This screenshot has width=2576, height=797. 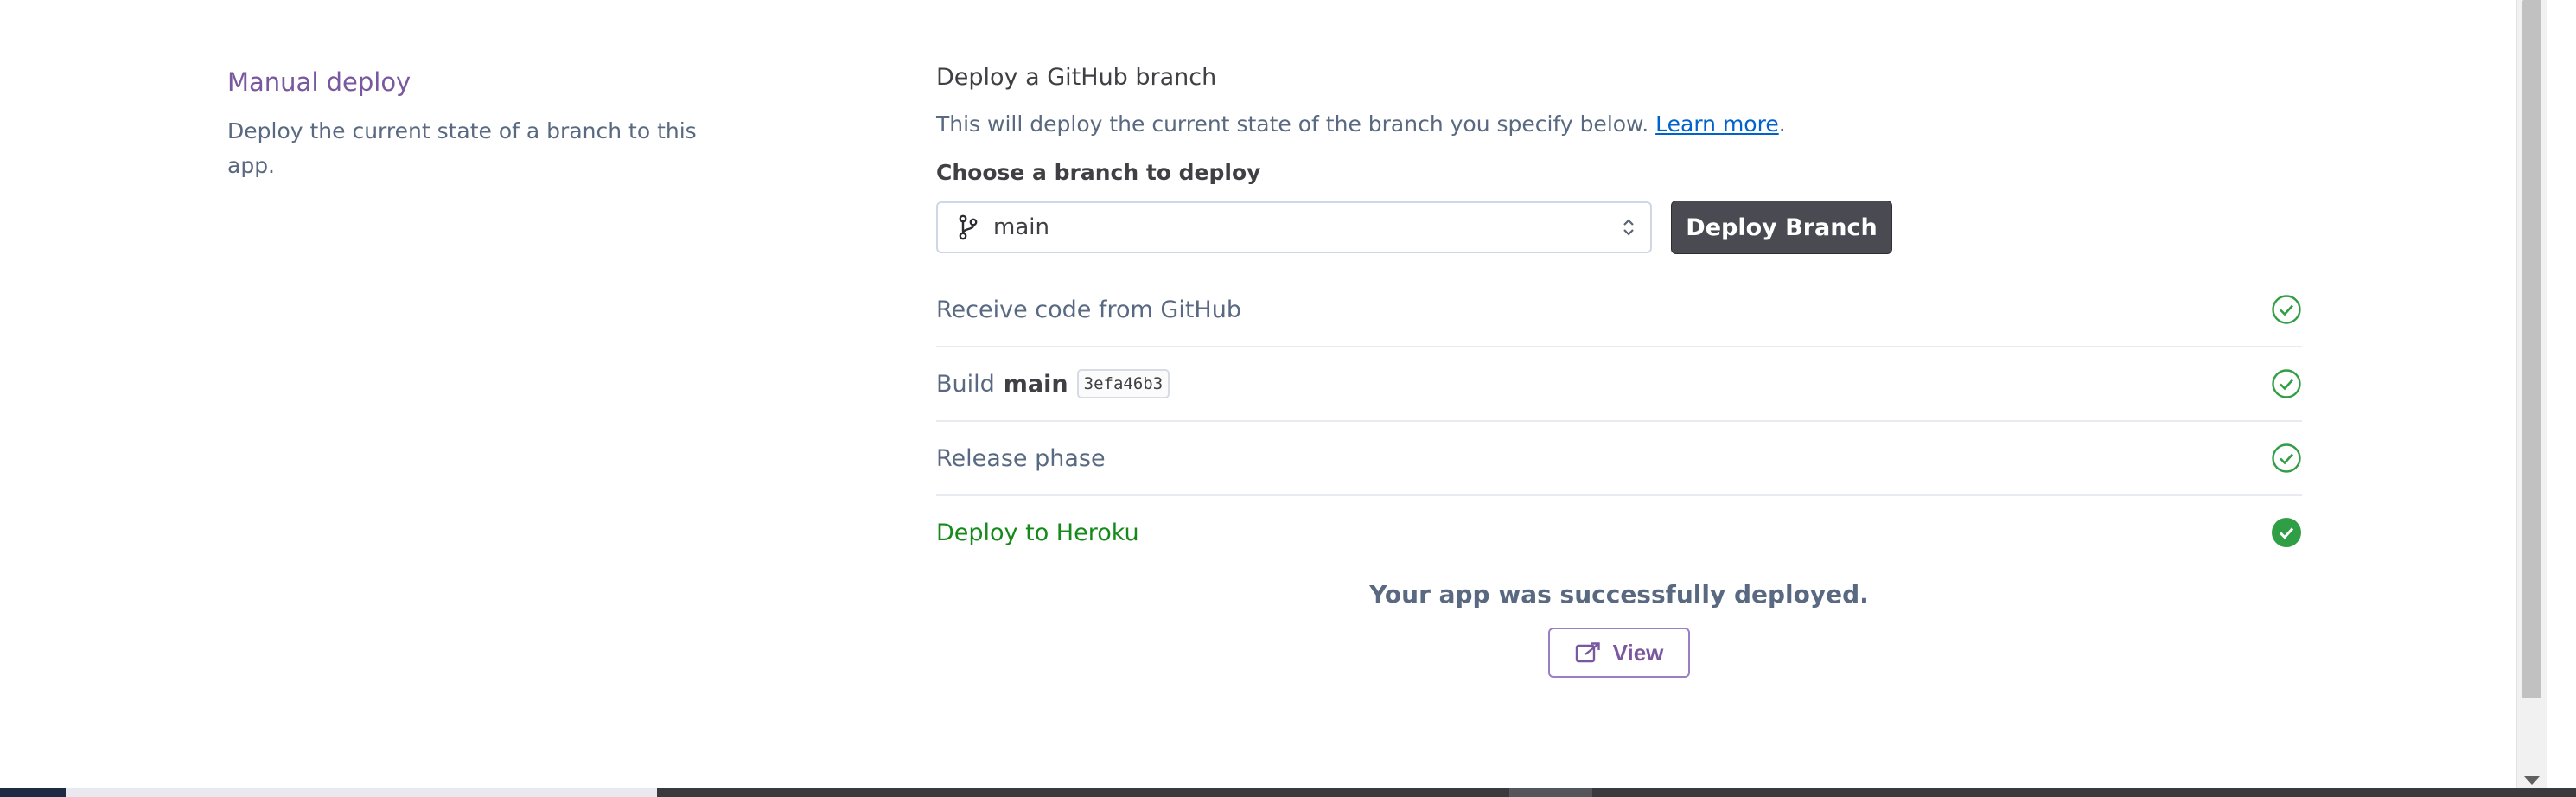 What do you see at coordinates (1123, 383) in the screenshot?
I see `commit-hash: 3efa46b3` at bounding box center [1123, 383].